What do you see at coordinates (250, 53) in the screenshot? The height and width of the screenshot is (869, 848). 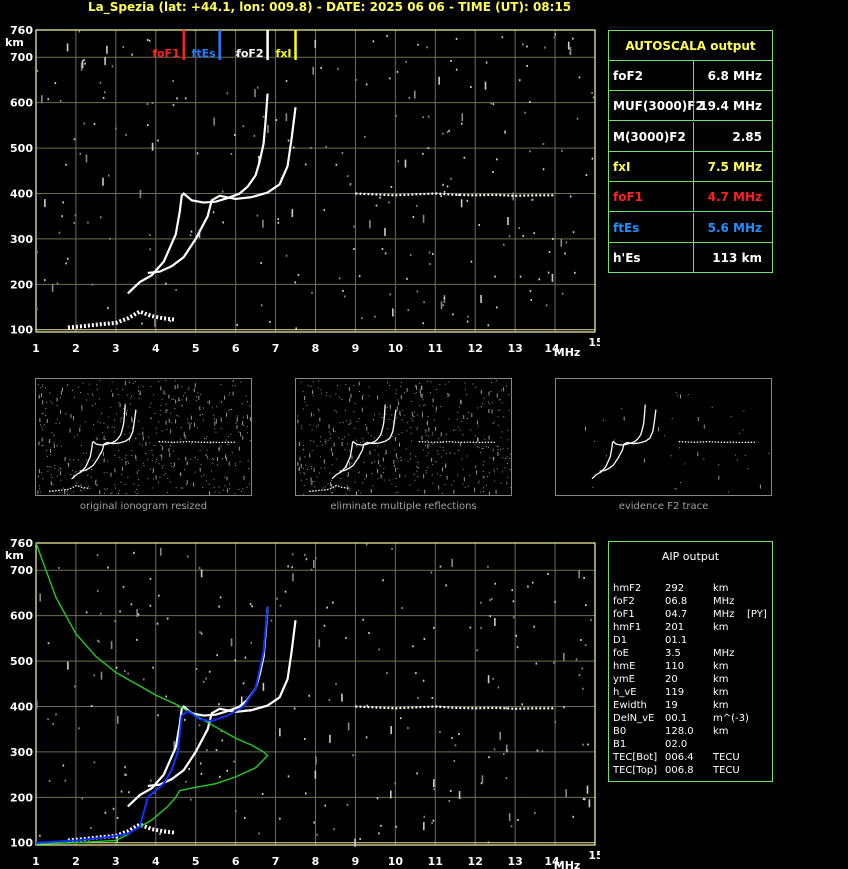 I see `marker-label-fof2: foF2` at bounding box center [250, 53].